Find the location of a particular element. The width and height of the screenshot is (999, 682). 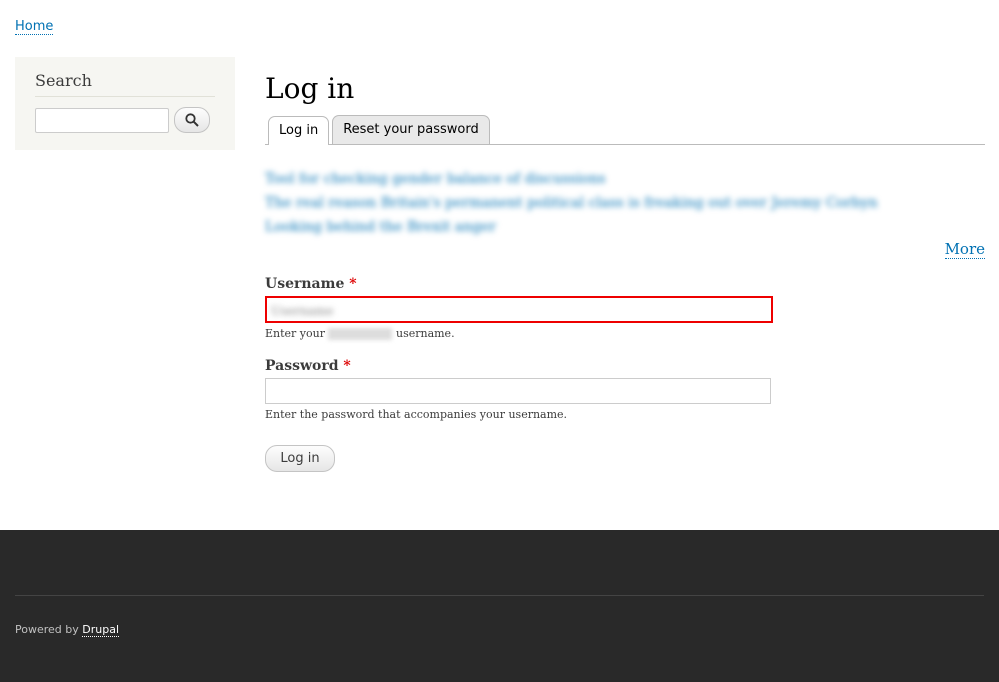

breadcrumb: Home is located at coordinates (34, 27).